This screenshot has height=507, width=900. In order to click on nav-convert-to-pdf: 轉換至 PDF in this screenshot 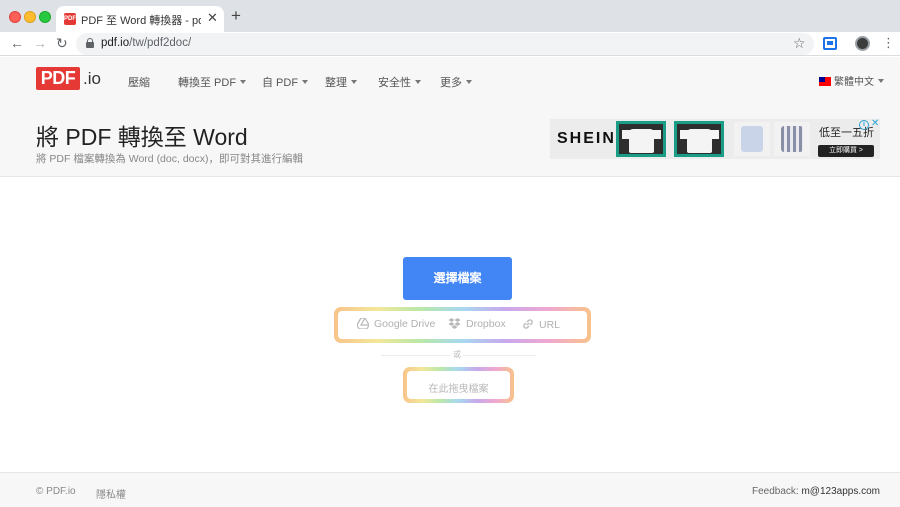, I will do `click(212, 82)`.